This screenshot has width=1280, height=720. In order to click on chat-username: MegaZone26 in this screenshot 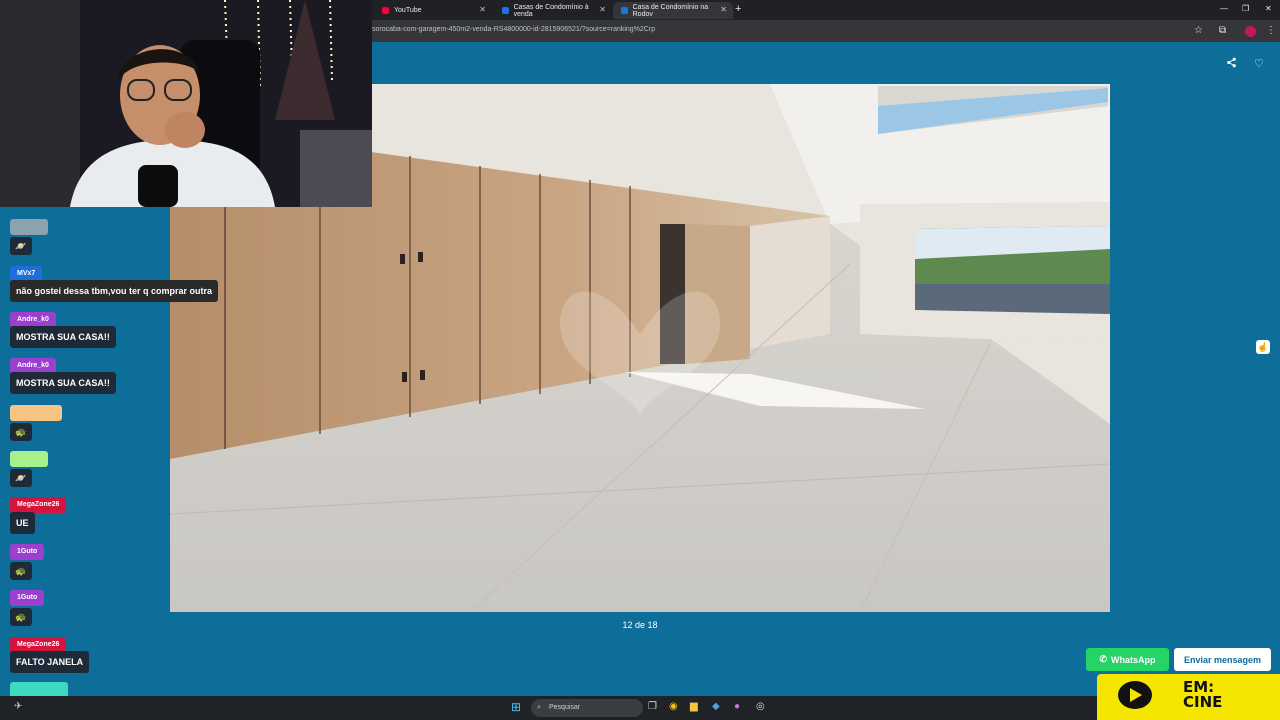, I will do `click(38, 505)`.